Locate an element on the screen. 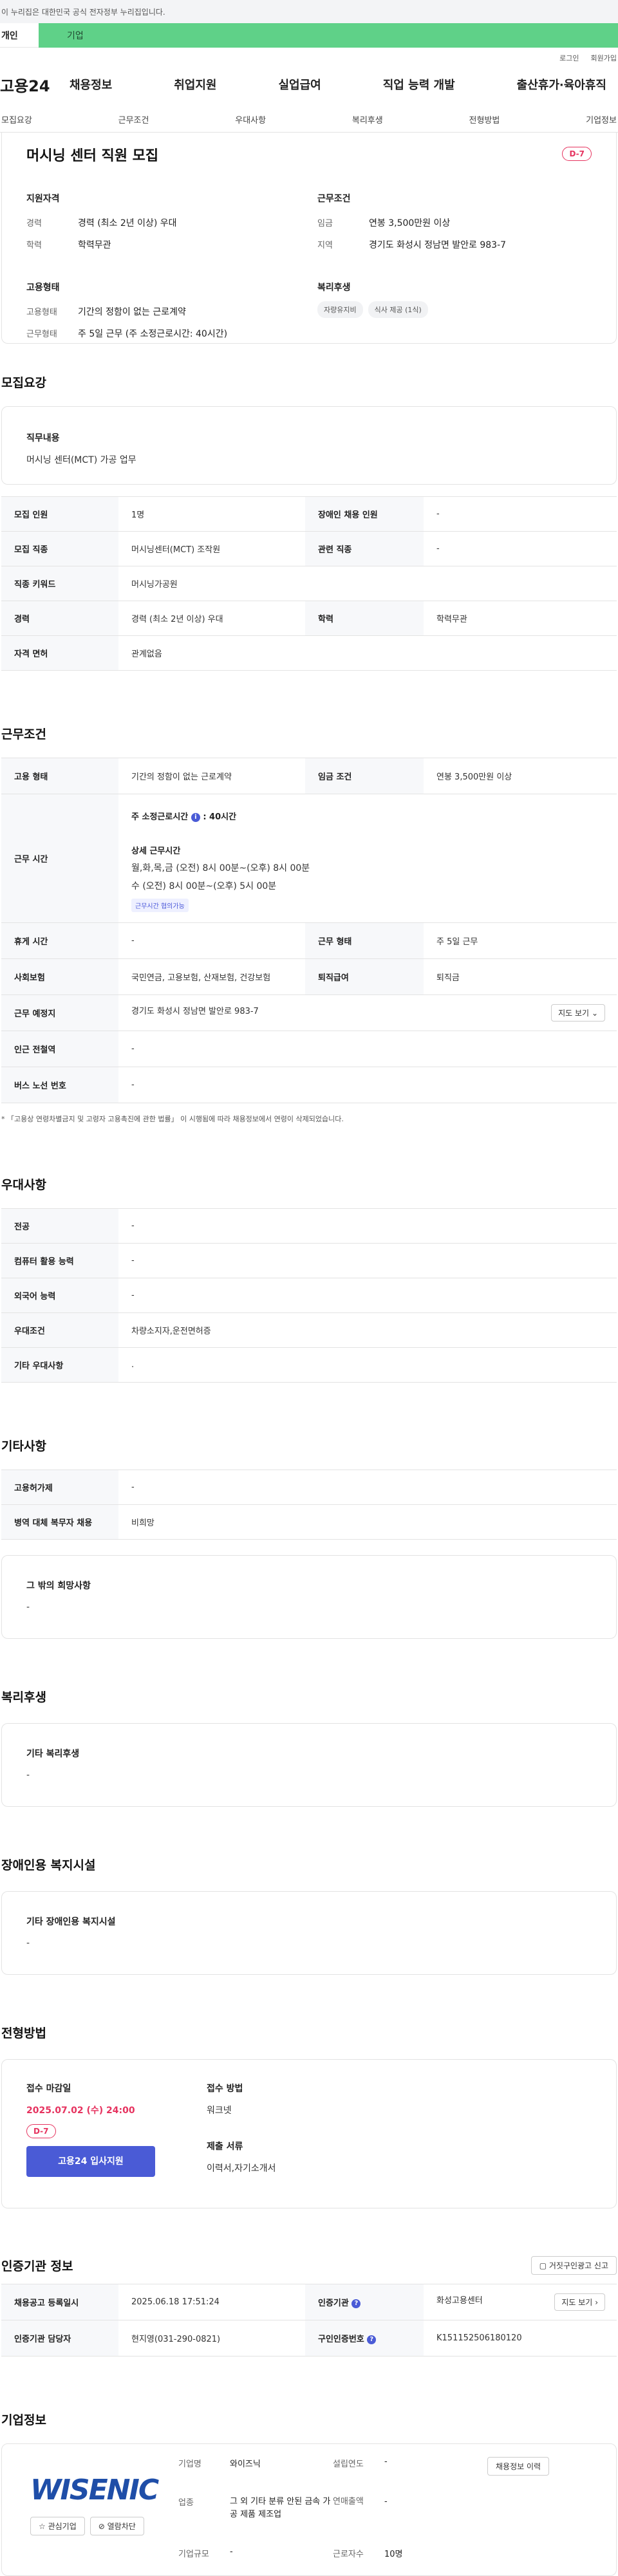  work-hours-label: 근무 시간 is located at coordinates (59, 859).